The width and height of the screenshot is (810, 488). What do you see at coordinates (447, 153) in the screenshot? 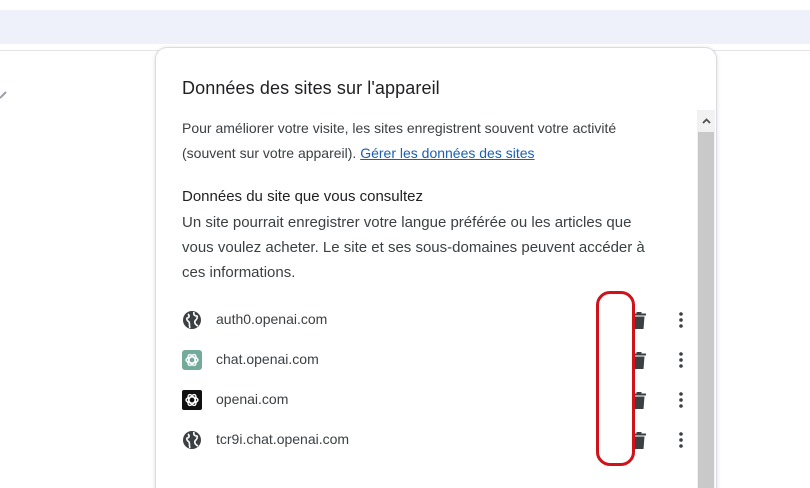
I see `manage-site-data-link: Gérer les données des sites` at bounding box center [447, 153].